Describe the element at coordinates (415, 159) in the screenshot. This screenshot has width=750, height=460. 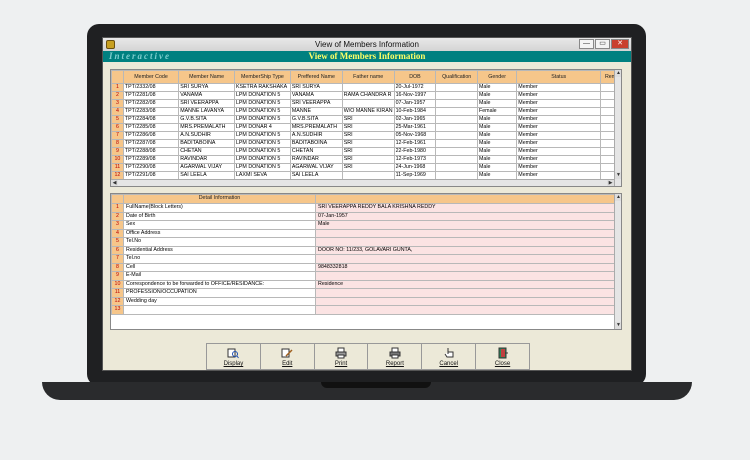
I see `cell-dob: 12-Feb-1973` at that location.